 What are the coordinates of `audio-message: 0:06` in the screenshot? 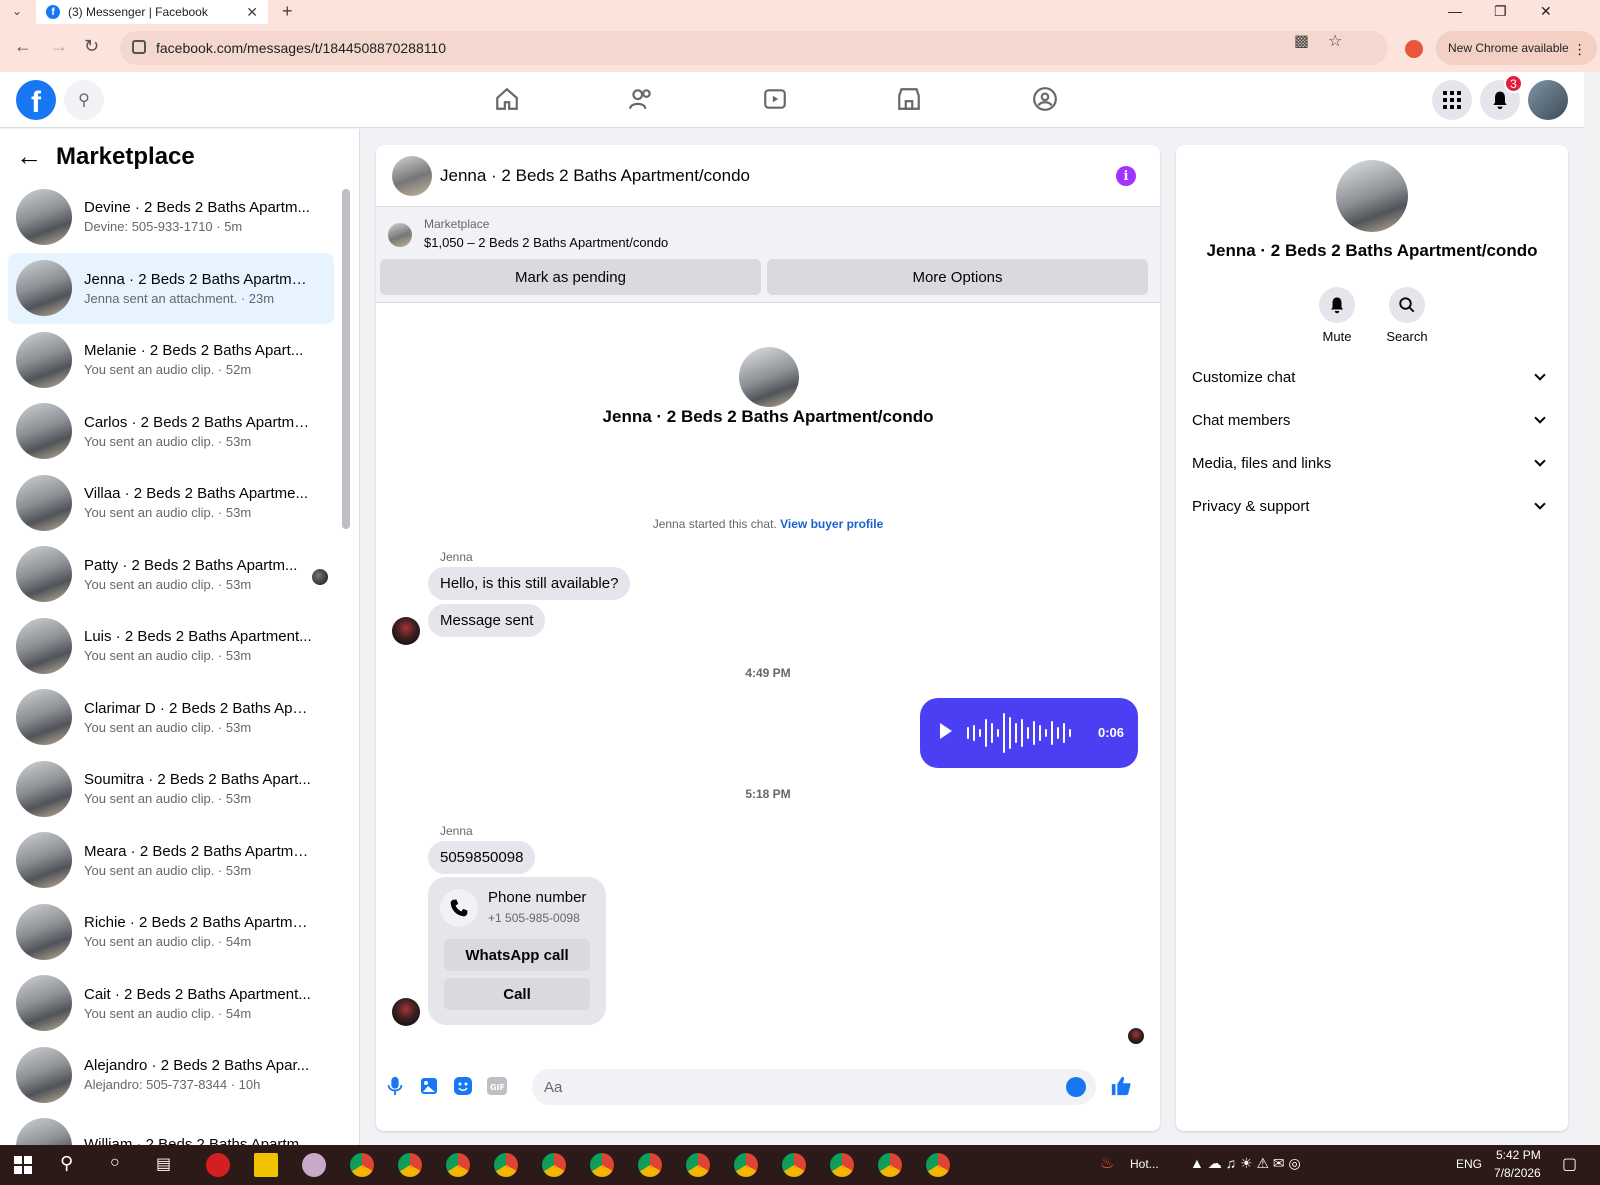 It's located at (1029, 733).